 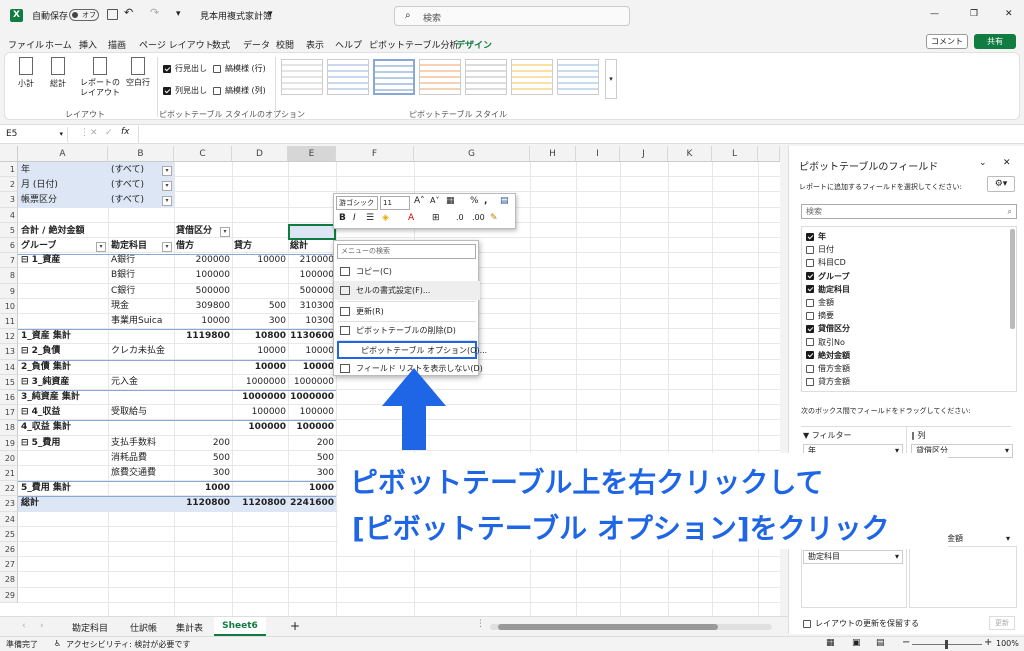 What do you see at coordinates (40, 443) in the screenshot?
I see `cell-group: ⊟ 5_費用` at bounding box center [40, 443].